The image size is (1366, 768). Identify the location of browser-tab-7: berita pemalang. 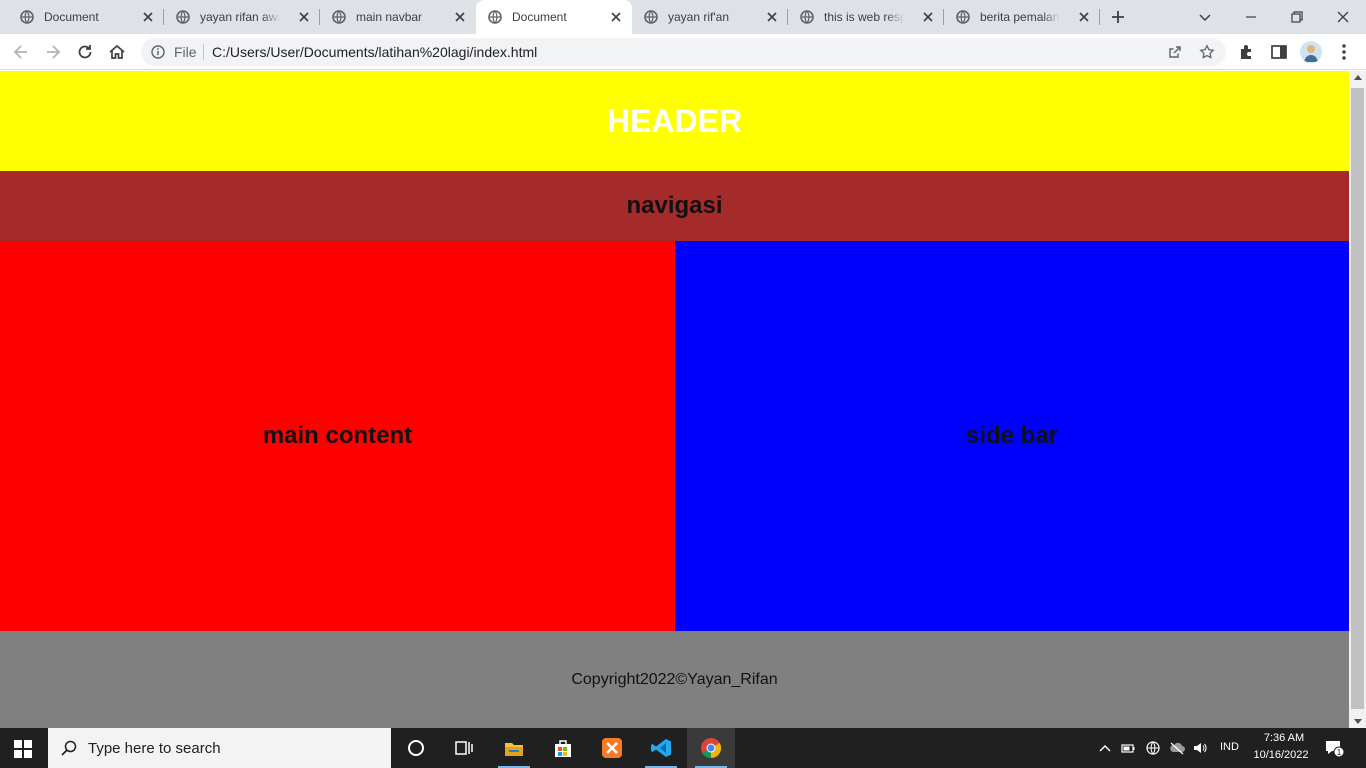
(1022, 17).